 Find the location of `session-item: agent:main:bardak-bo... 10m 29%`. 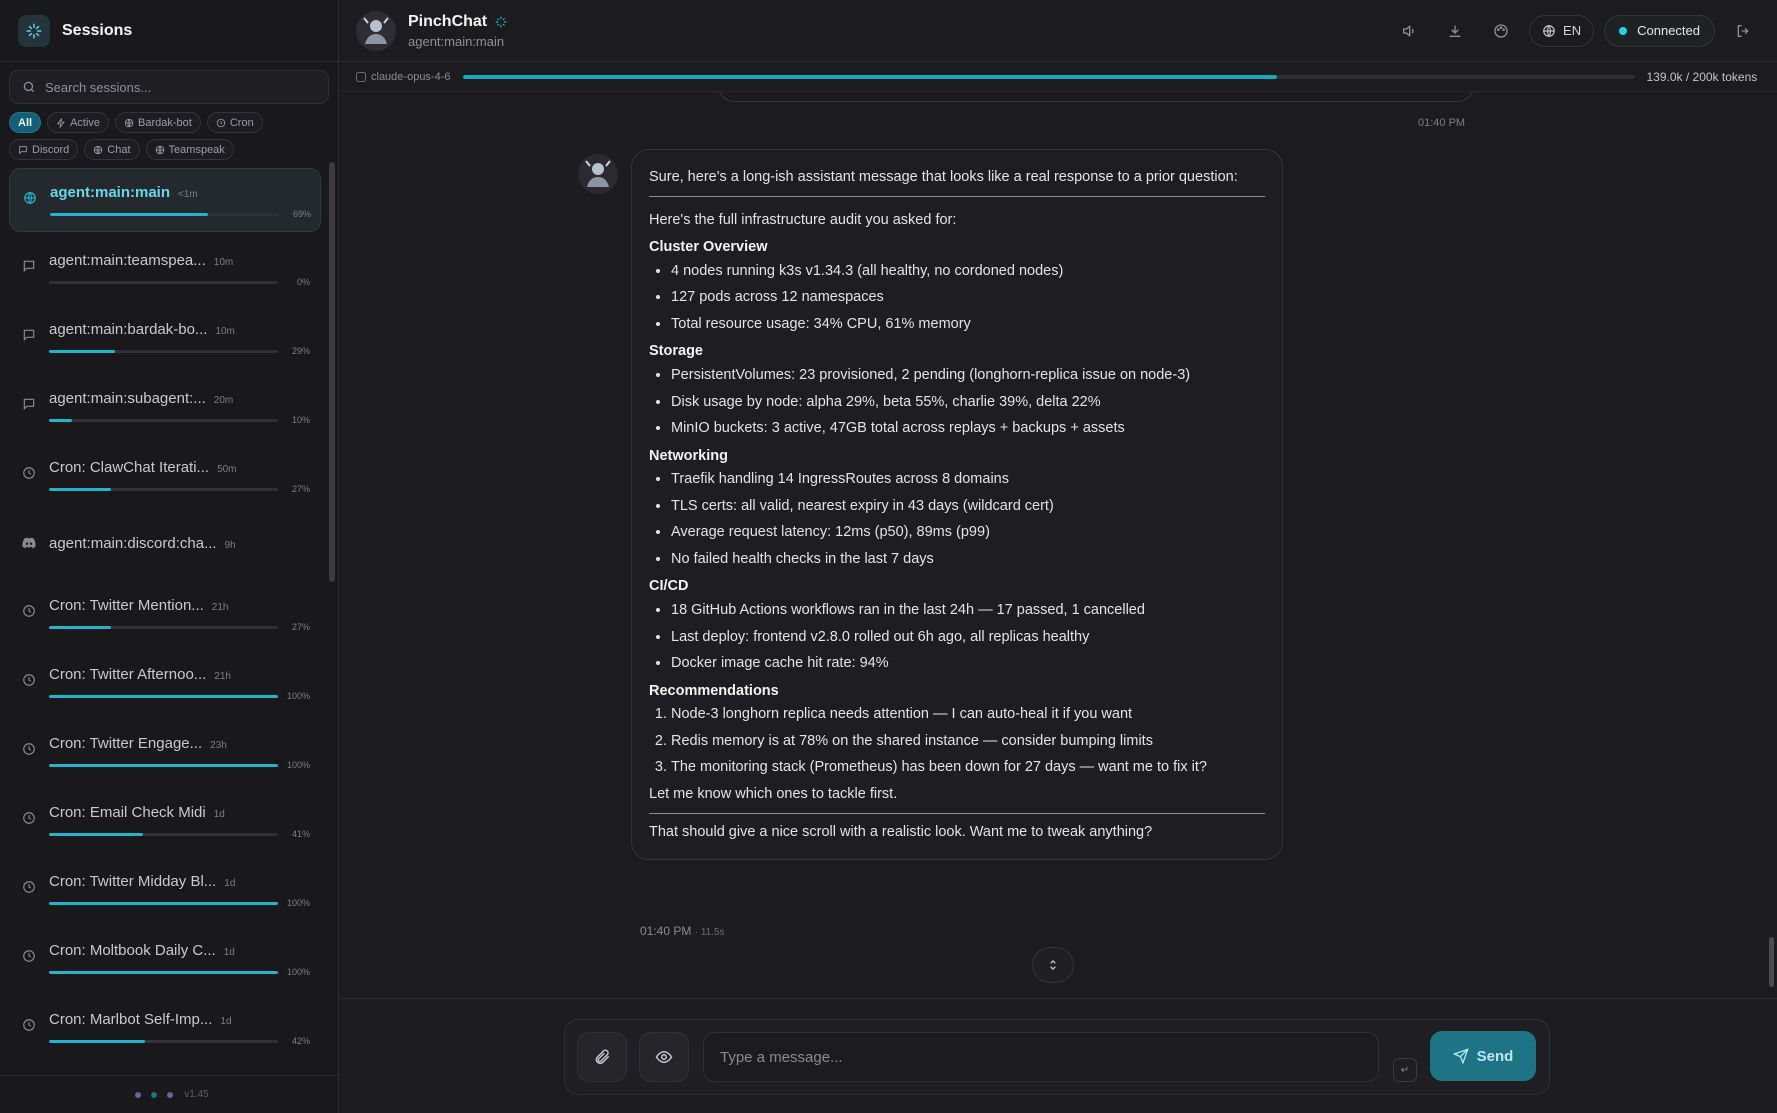

session-item: agent:main:bardak-bo... 10m 29% is located at coordinates (165, 340).